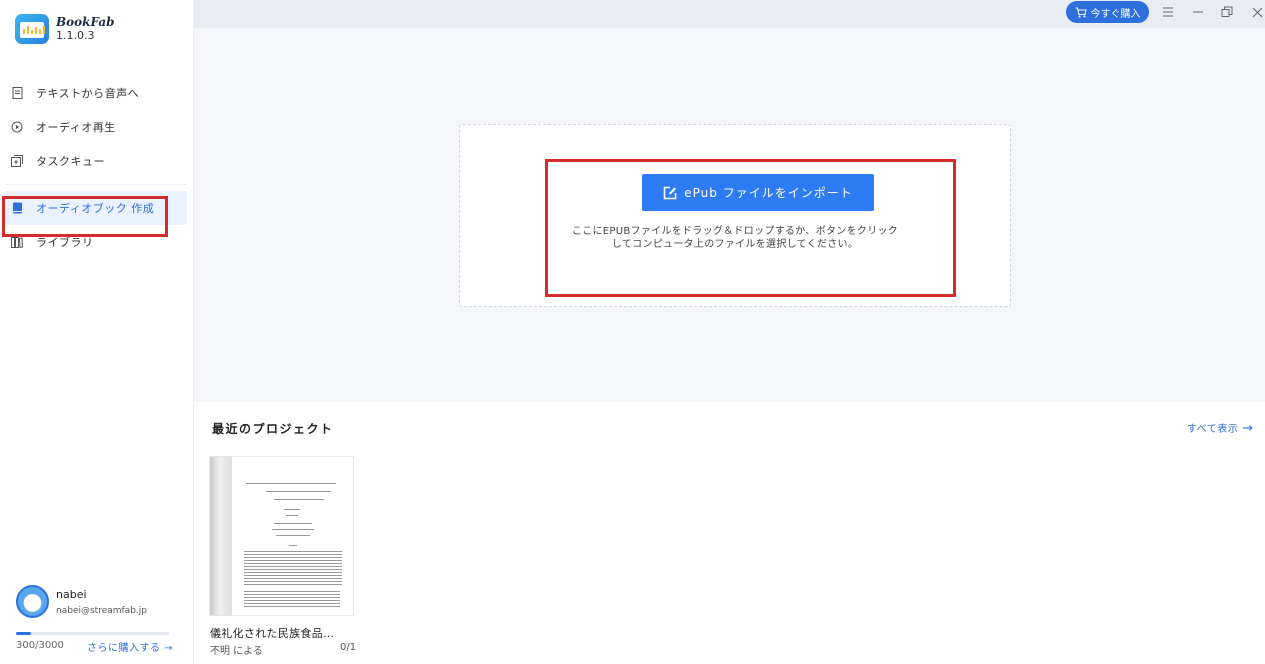  What do you see at coordinates (1213, 429) in the screenshot?
I see `view-all-label: すべて表示` at bounding box center [1213, 429].